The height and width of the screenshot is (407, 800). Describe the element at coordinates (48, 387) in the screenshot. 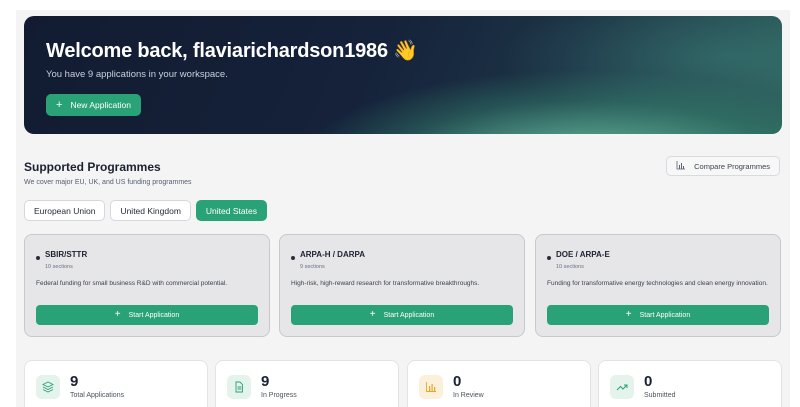

I see `layers-icon` at that location.